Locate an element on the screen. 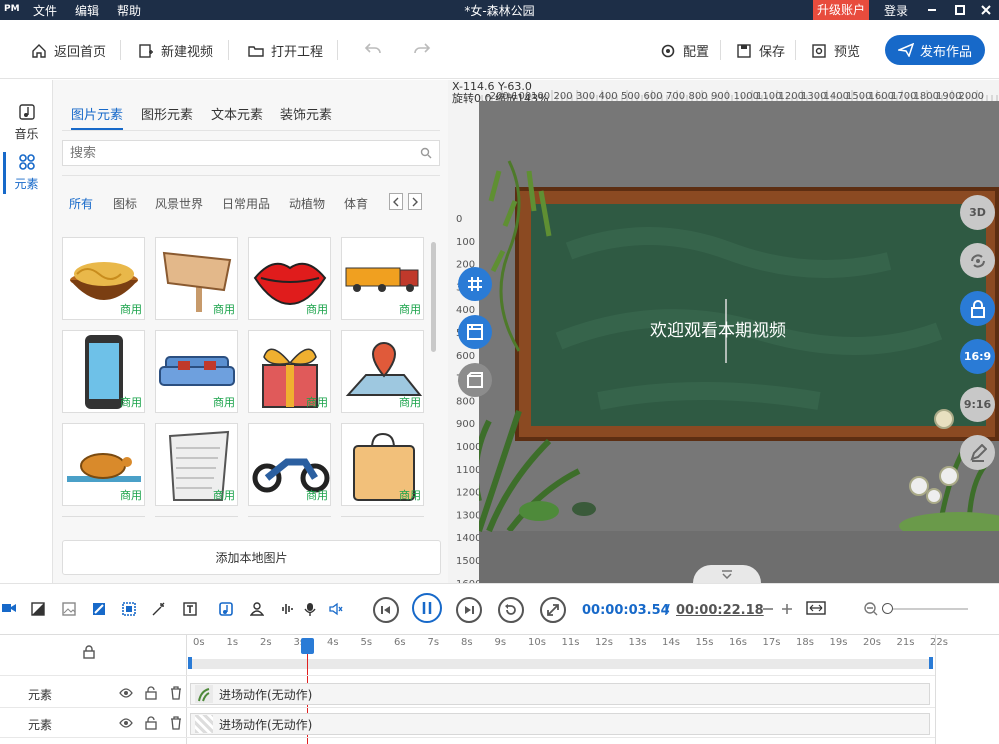 The width and height of the screenshot is (999, 744). category-daily: 日常用品 is located at coordinates (246, 203).